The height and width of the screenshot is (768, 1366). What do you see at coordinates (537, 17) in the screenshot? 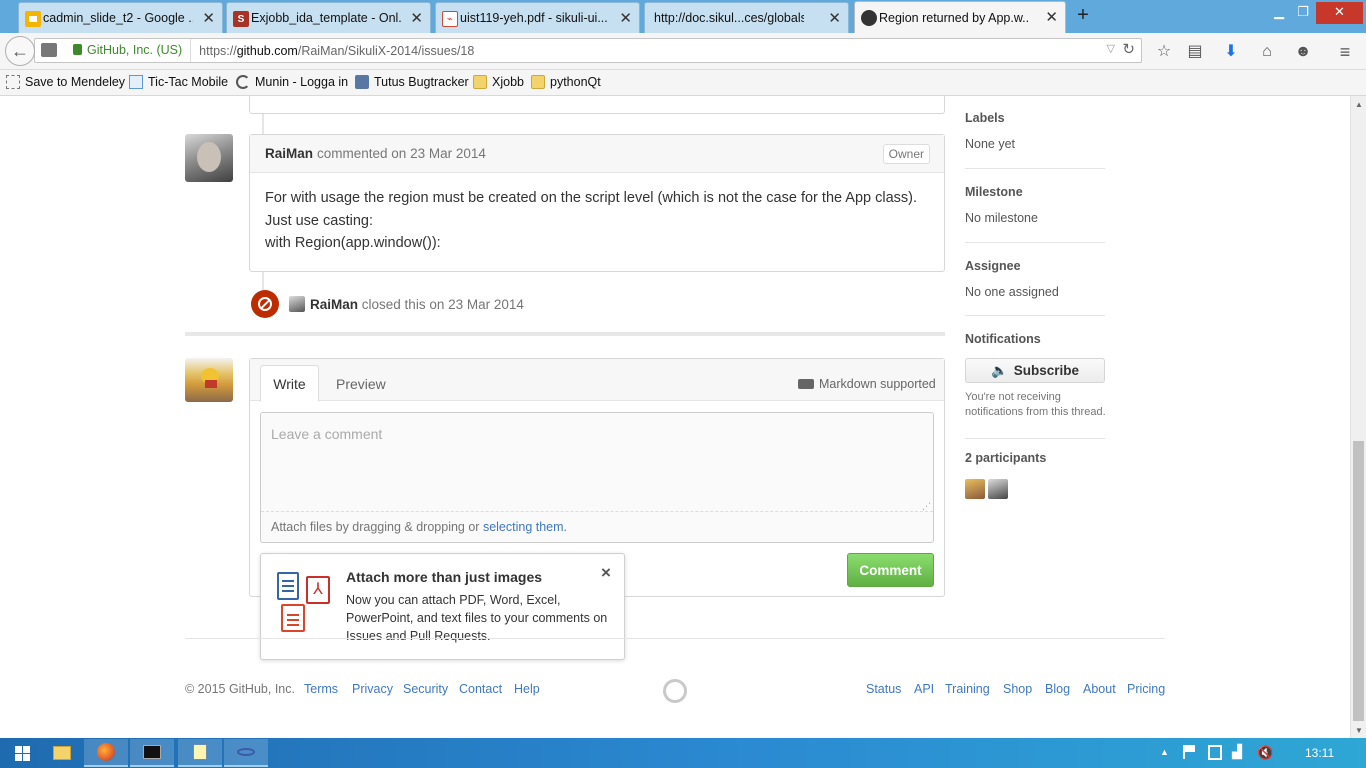
I see `tab-uist-pdf: ⌁ uist119-yeh.pdf - sikuli-ui... ✕` at bounding box center [537, 17].